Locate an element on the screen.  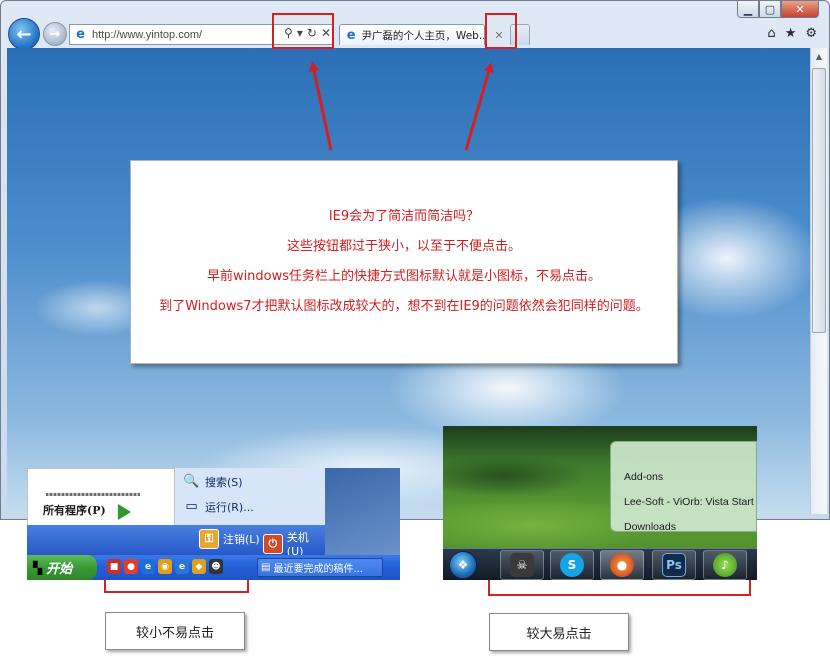
power-icon: ⏻ is located at coordinates (273, 543).